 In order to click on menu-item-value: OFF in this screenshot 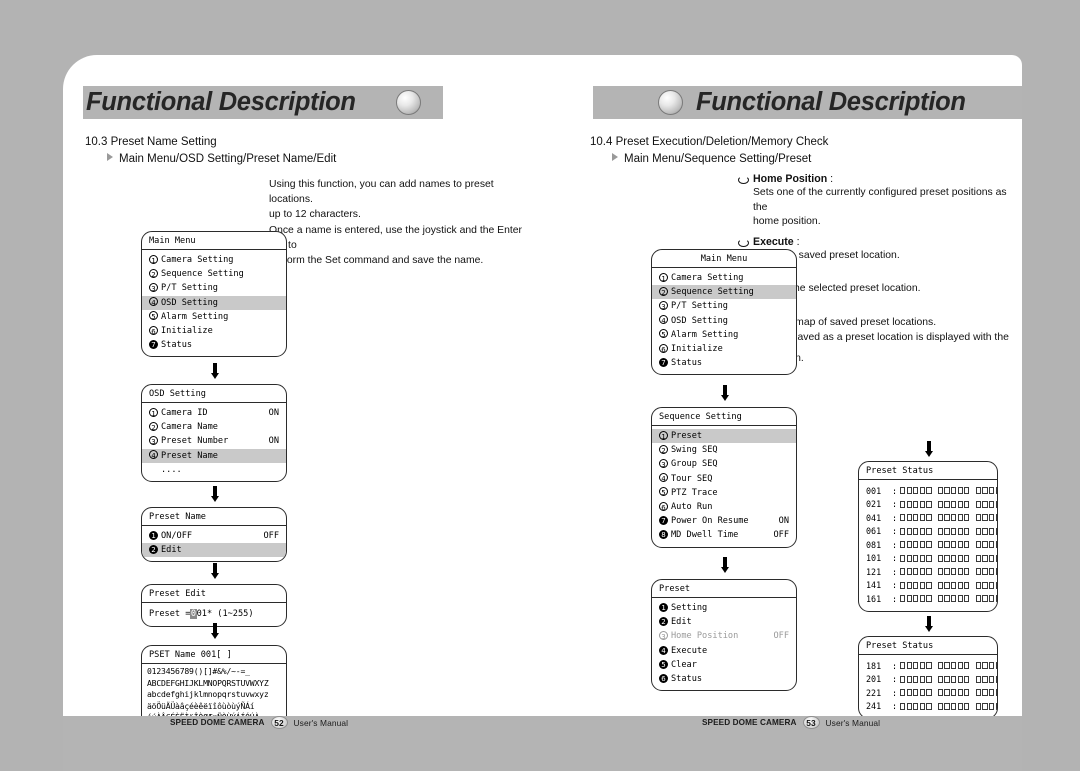, I will do `click(271, 536)`.